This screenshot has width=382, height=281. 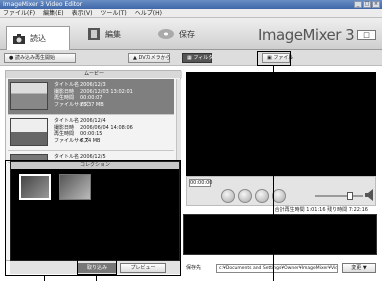 I want to click on window-title-bar: ImageMixer 3 Video Editor _ □ ×, so click(x=191, y=4).